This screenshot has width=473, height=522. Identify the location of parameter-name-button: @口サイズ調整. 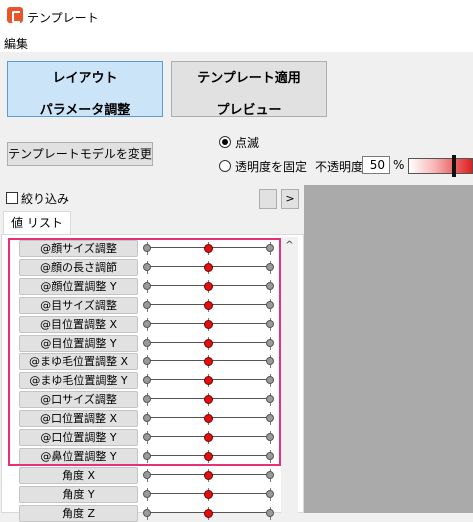
(78, 400).